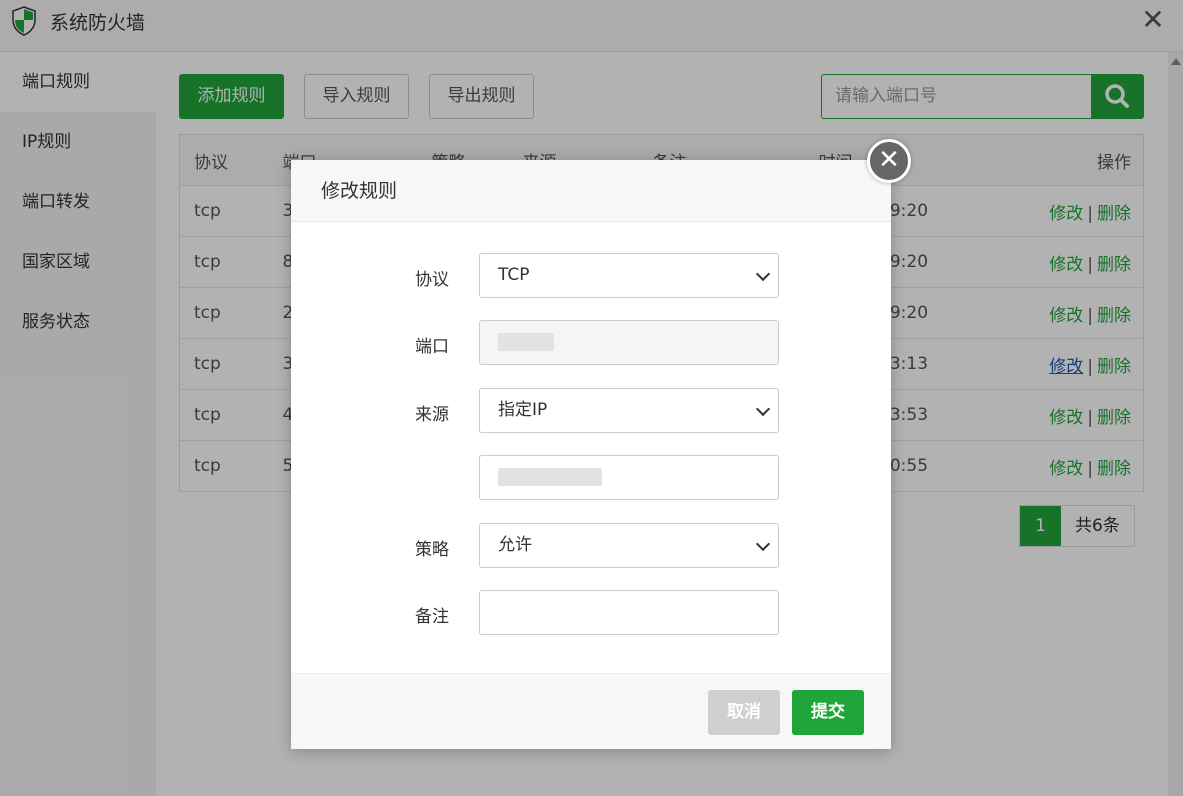 The height and width of the screenshot is (796, 1183). Describe the element at coordinates (629, 410) in the screenshot. I see `source-select: 指定IP` at that location.